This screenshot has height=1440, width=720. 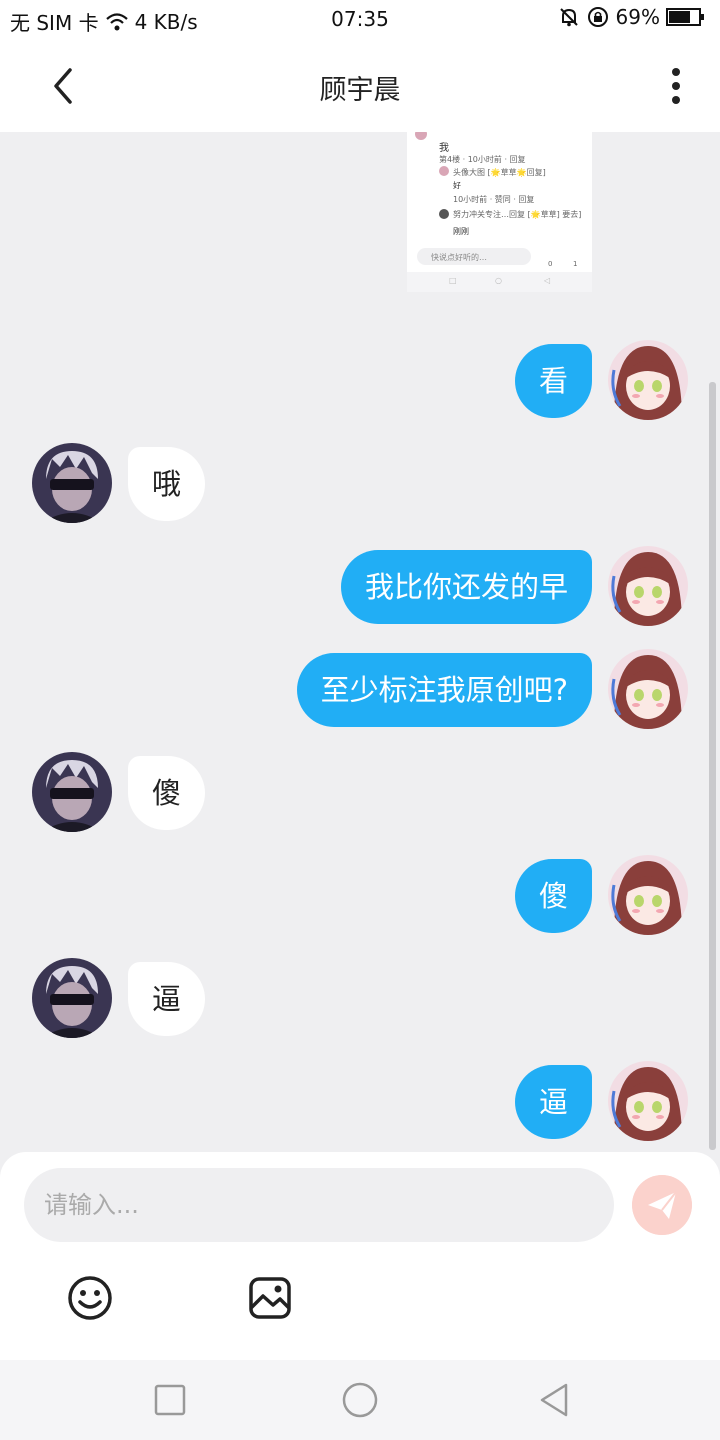 I want to click on sent-message-bubble: 逼, so click(x=553, y=1102).